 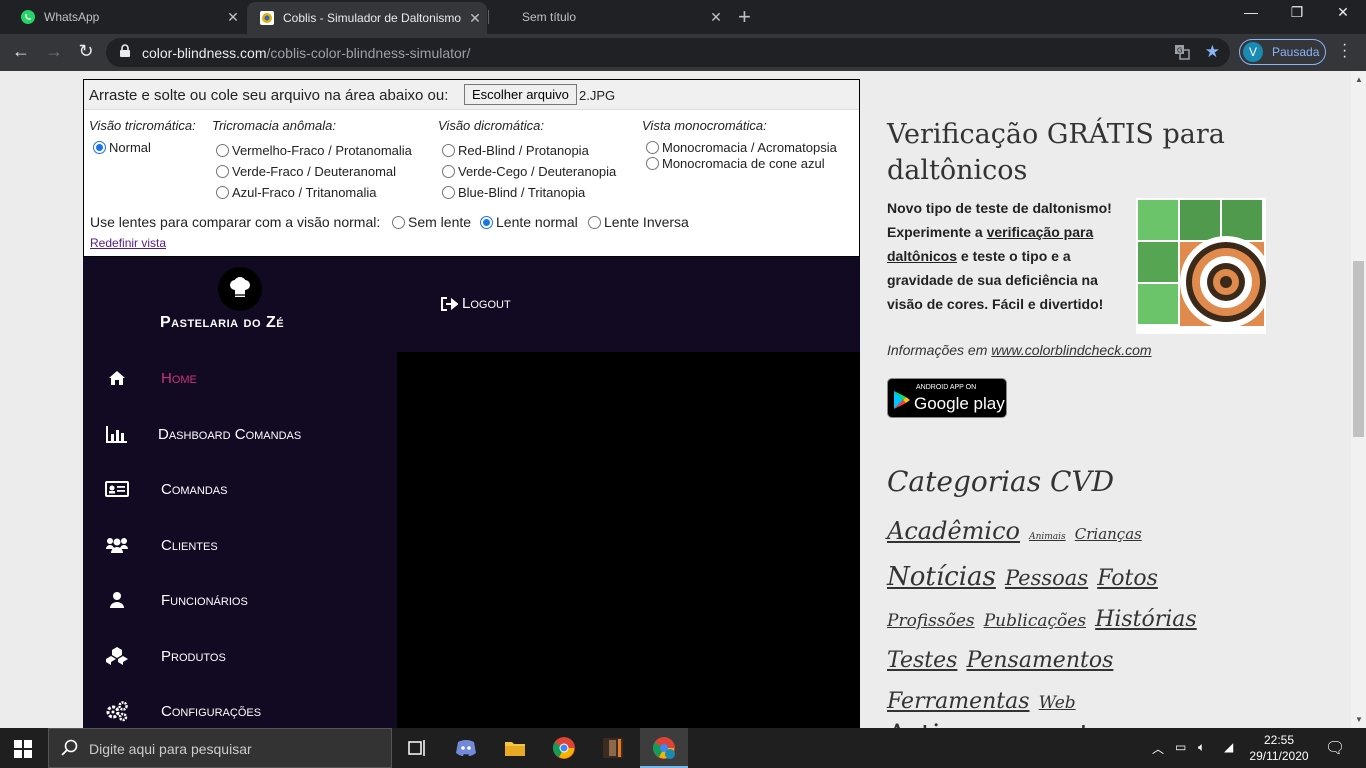 I want to click on radio-protanopia: Red-Blind / Protanopia, so click(x=515, y=150).